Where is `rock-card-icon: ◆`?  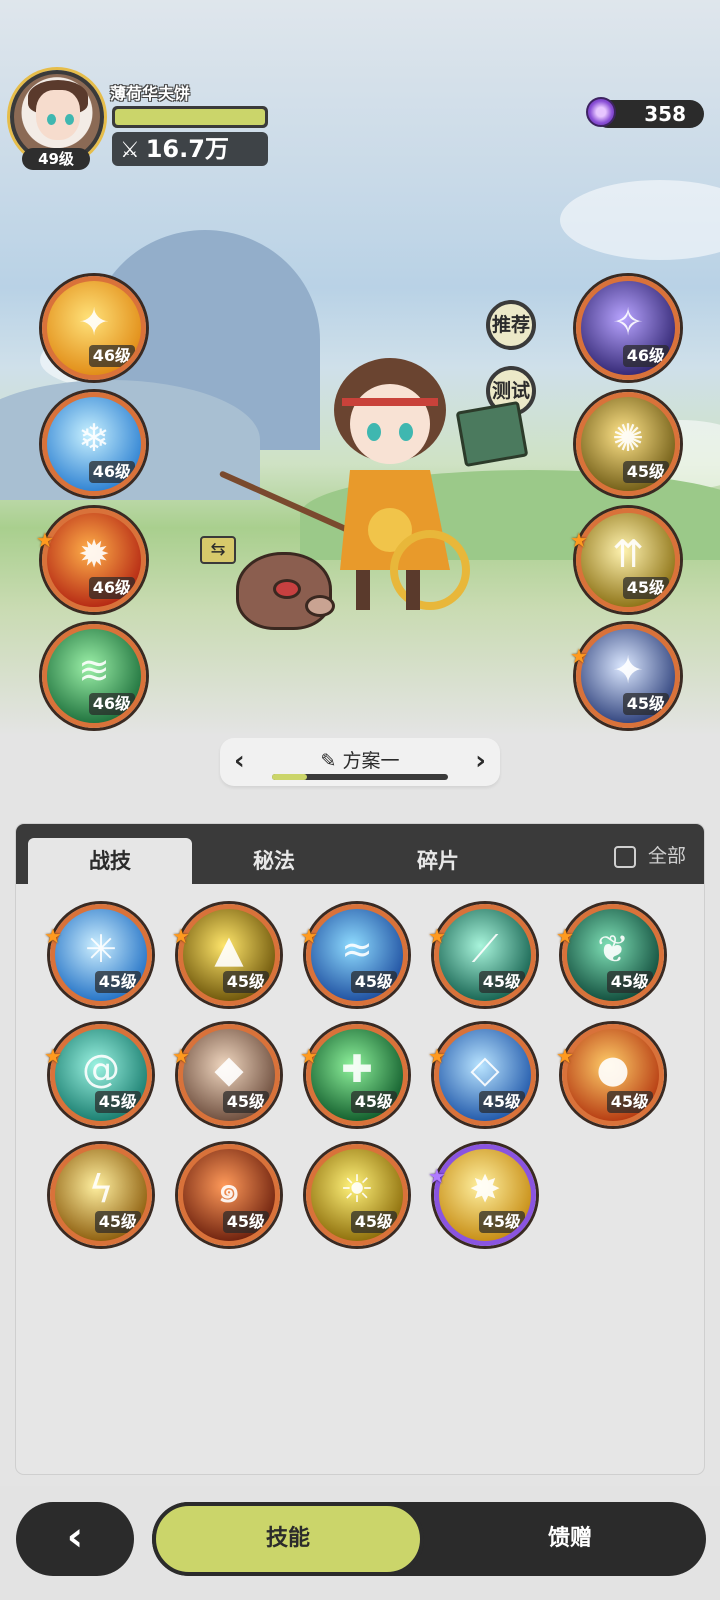 rock-card-icon: ◆ is located at coordinates (229, 1069).